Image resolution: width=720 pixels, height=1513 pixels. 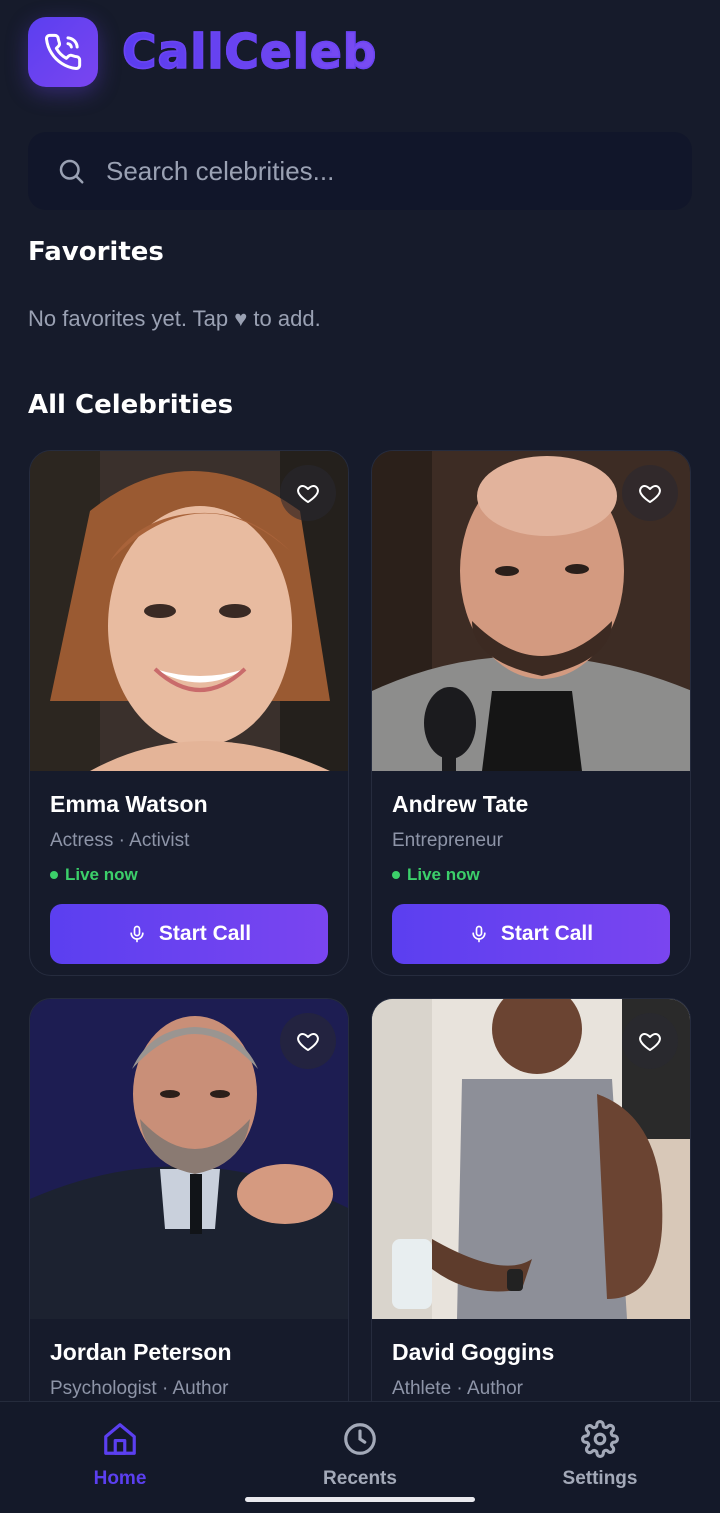 What do you see at coordinates (129, 804) in the screenshot?
I see `celebrity-name: Emma Watson` at bounding box center [129, 804].